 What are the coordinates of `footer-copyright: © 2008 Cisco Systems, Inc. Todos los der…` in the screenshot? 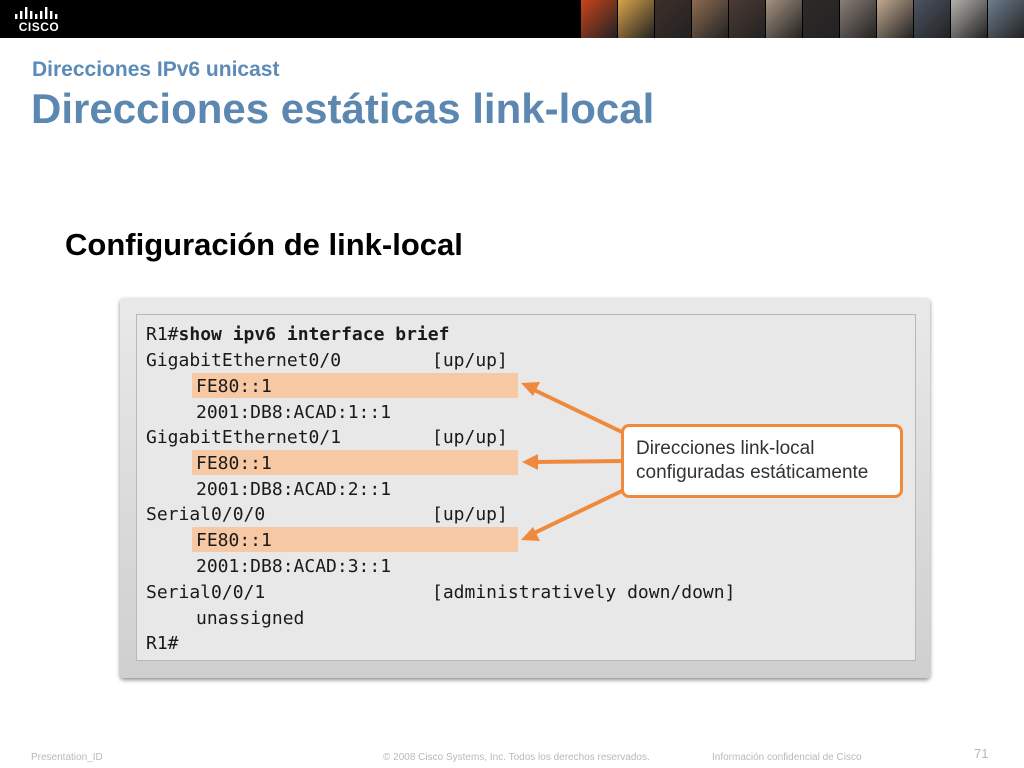 It's located at (516, 757).